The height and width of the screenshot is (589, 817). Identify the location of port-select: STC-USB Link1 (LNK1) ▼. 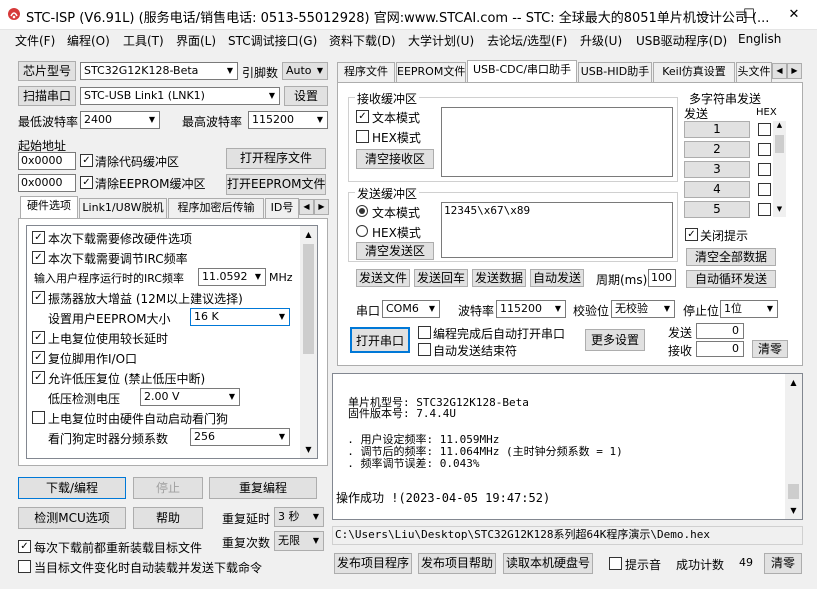
(180, 96).